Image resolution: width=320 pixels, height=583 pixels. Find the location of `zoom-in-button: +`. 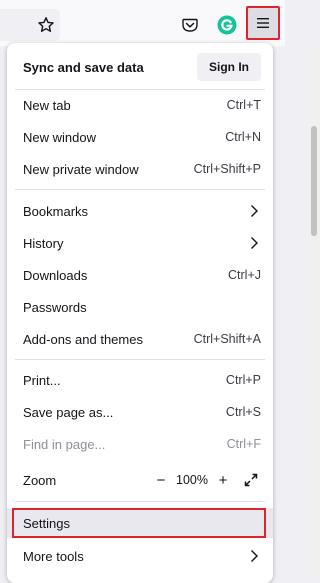

zoom-in-button: + is located at coordinates (223, 480).